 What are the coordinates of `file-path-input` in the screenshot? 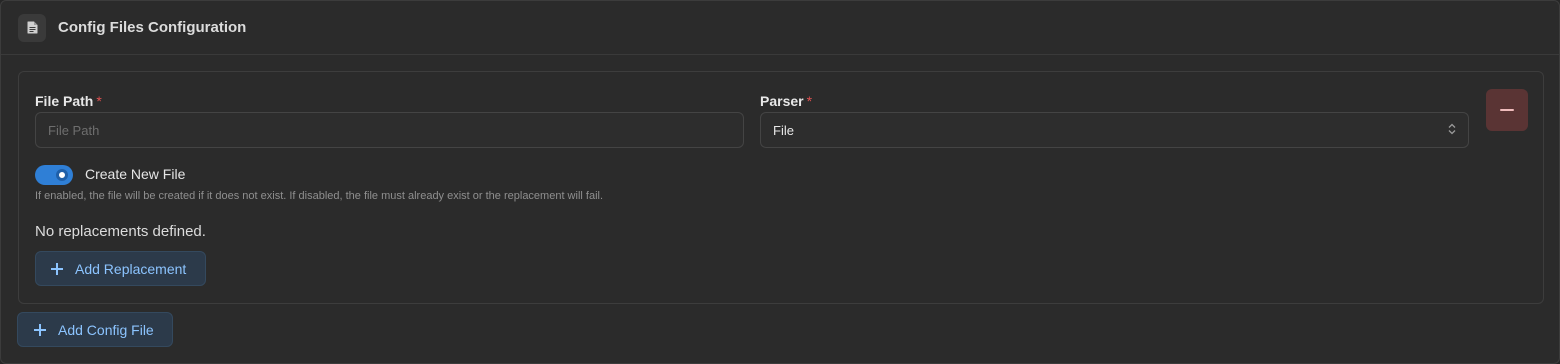 It's located at (389, 130).